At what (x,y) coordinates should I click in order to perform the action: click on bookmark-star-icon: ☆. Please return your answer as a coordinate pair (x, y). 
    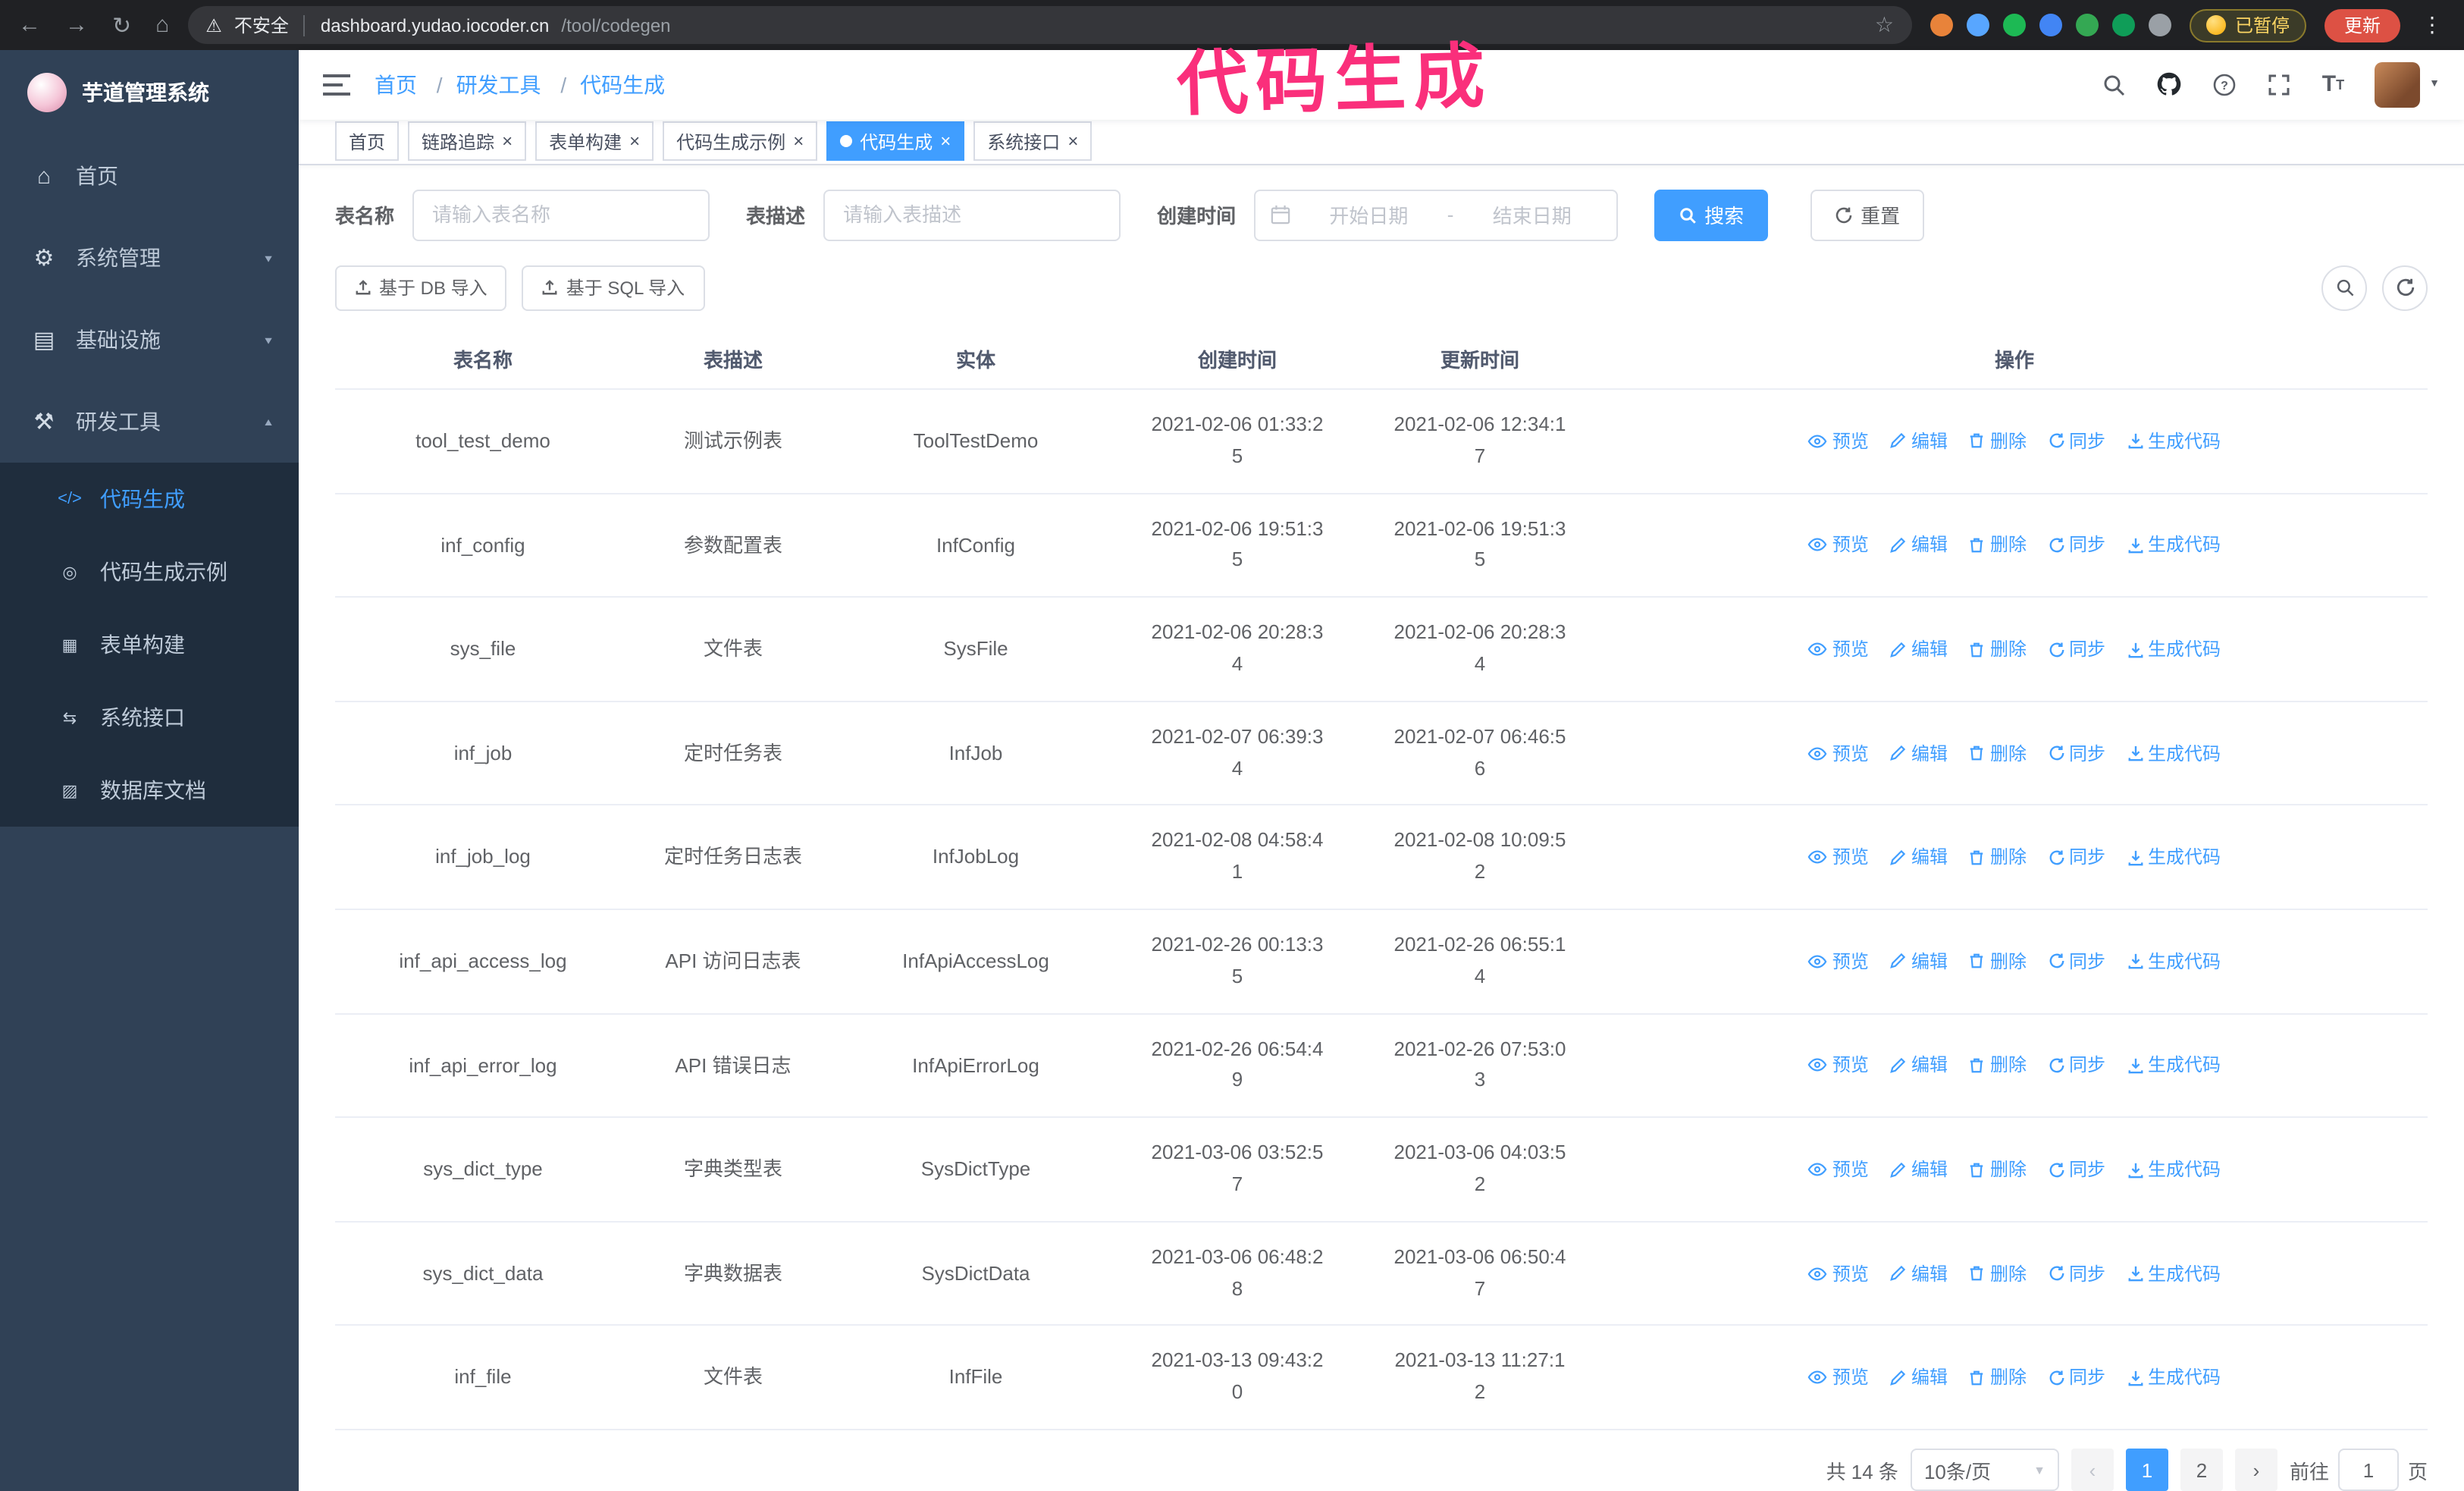
    Looking at the image, I should click on (1885, 25).